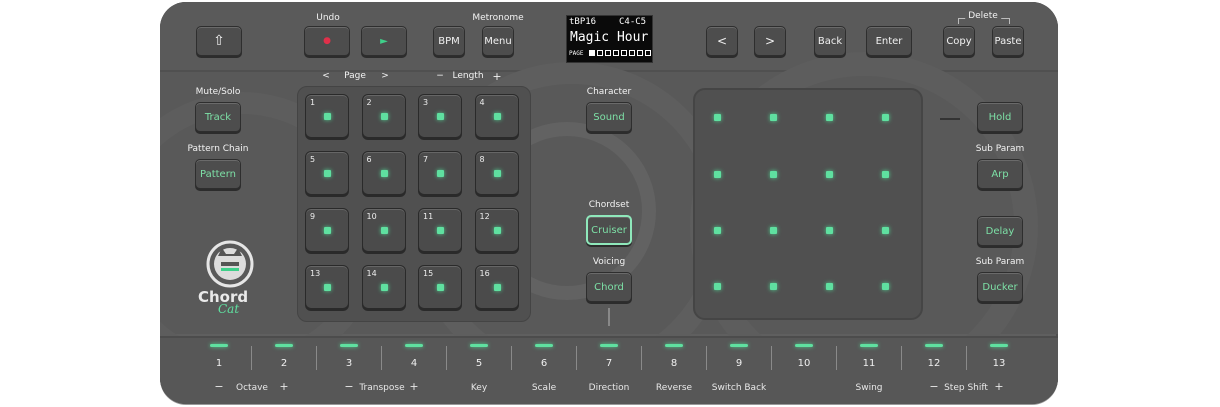 This screenshot has height=407, width=1220. I want to click on pad-16: 16, so click(496, 287).